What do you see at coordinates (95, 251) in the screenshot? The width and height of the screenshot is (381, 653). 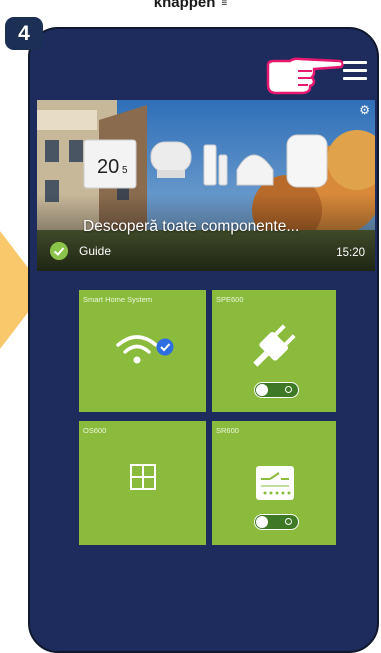 I see `guide-tag: Guide` at bounding box center [95, 251].